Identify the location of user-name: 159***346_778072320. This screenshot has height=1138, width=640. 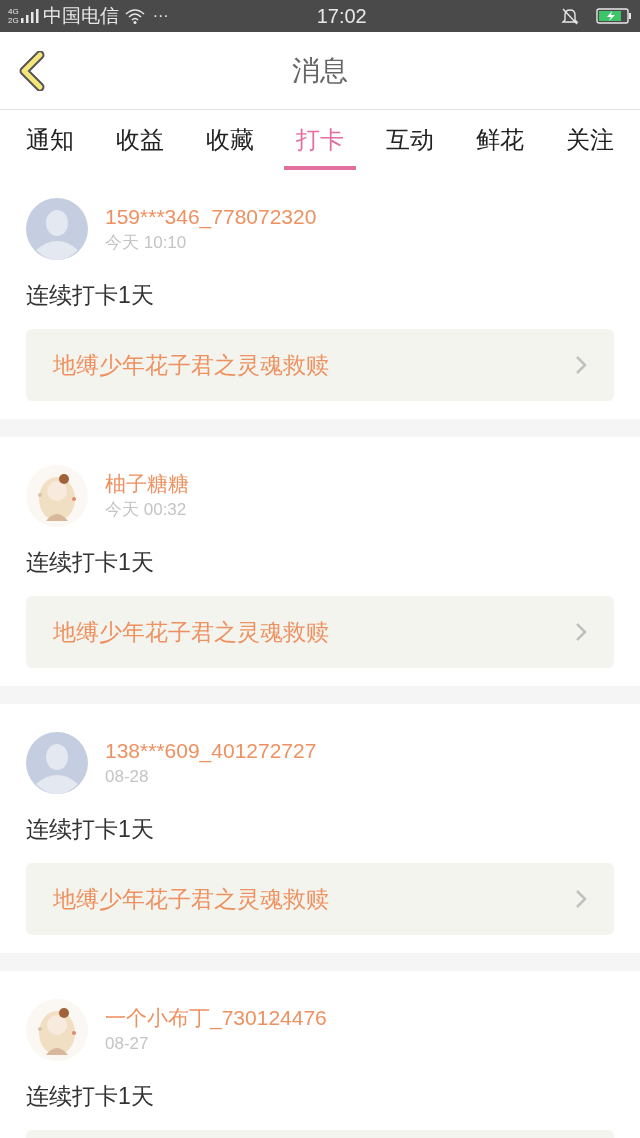
(211, 217).